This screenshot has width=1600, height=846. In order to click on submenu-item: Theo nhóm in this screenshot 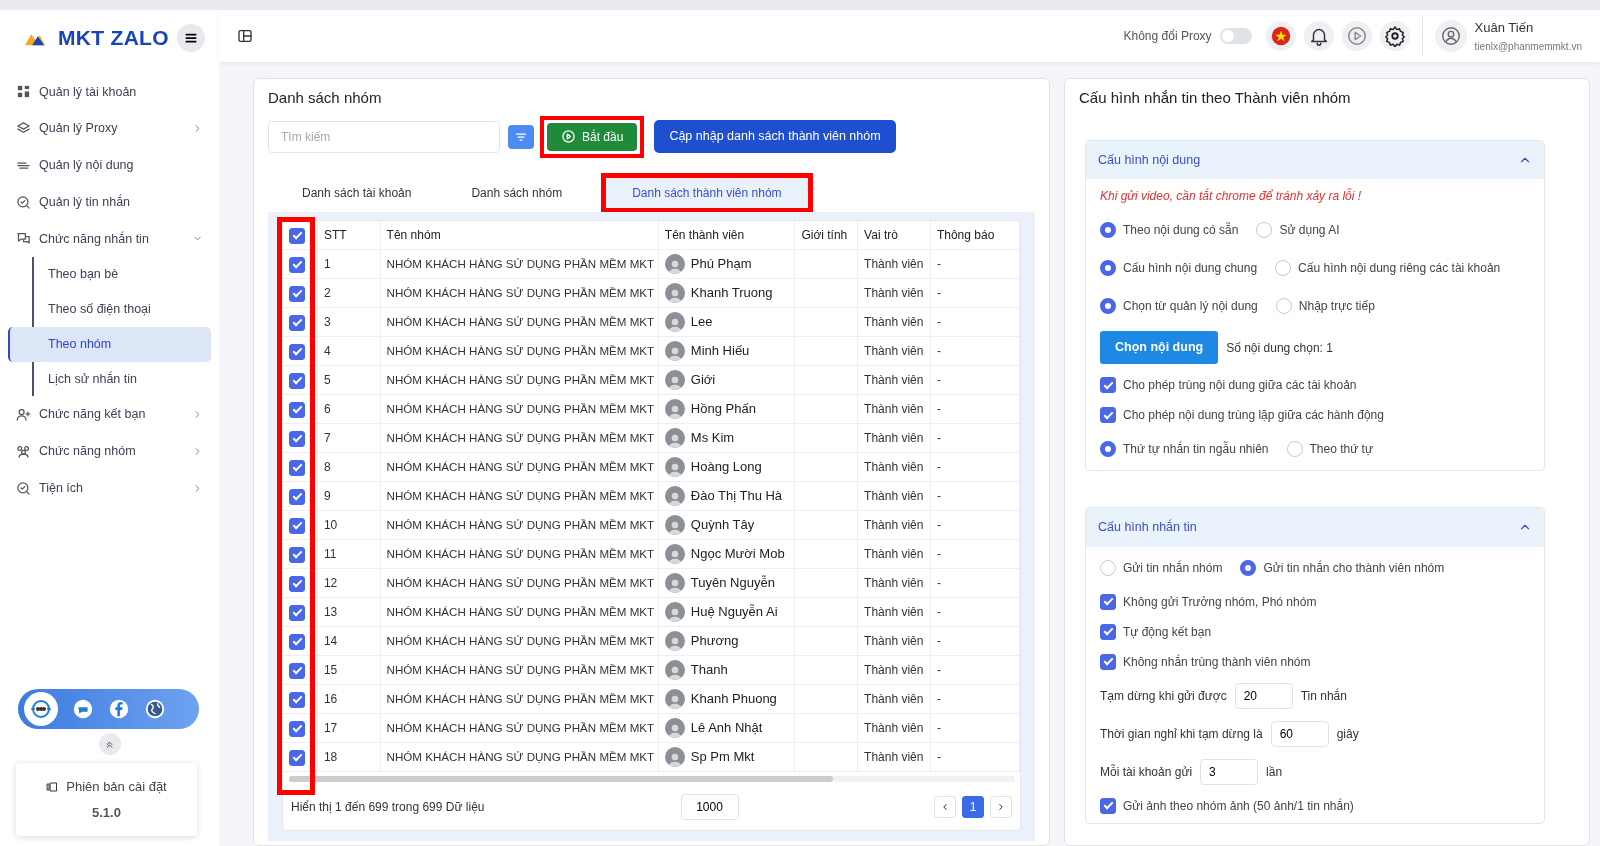, I will do `click(109, 344)`.